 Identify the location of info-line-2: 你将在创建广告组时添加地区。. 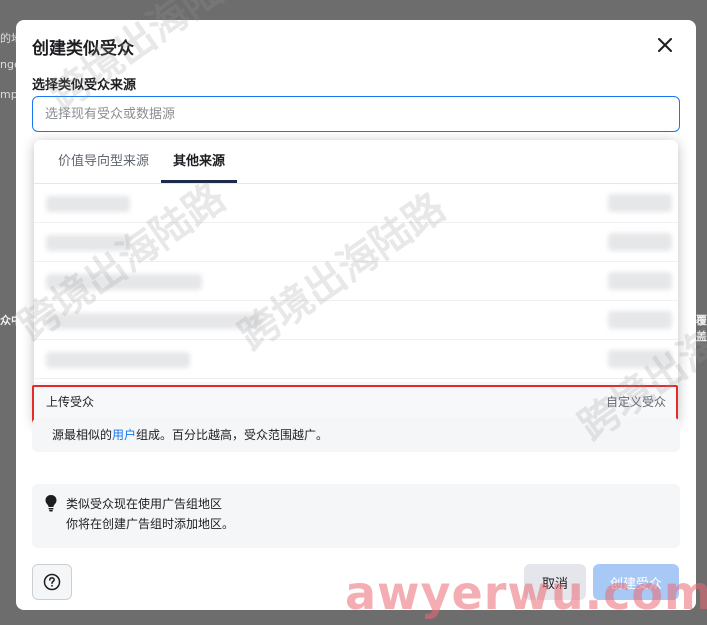
(150, 524).